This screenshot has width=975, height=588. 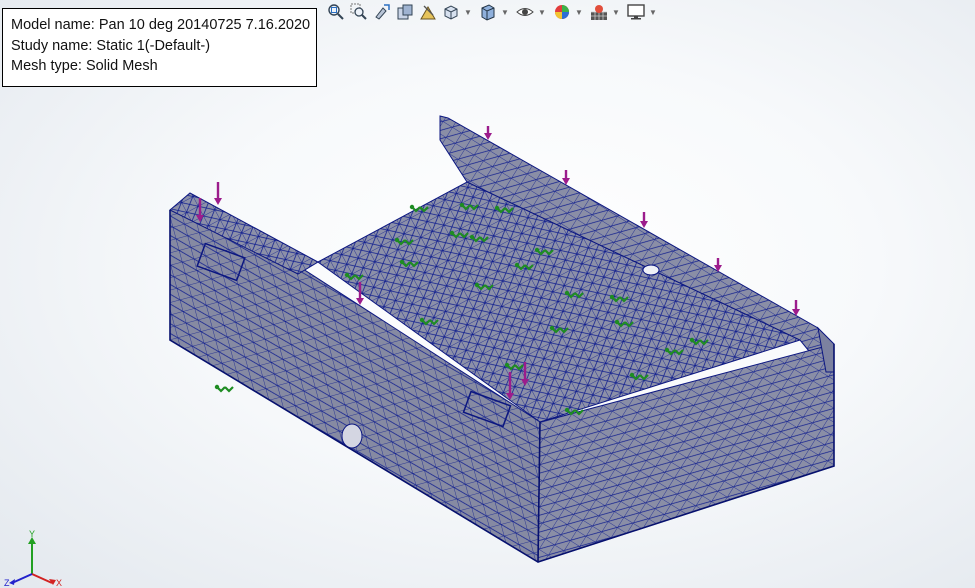 I want to click on triad-x-label: X, so click(x=59, y=583).